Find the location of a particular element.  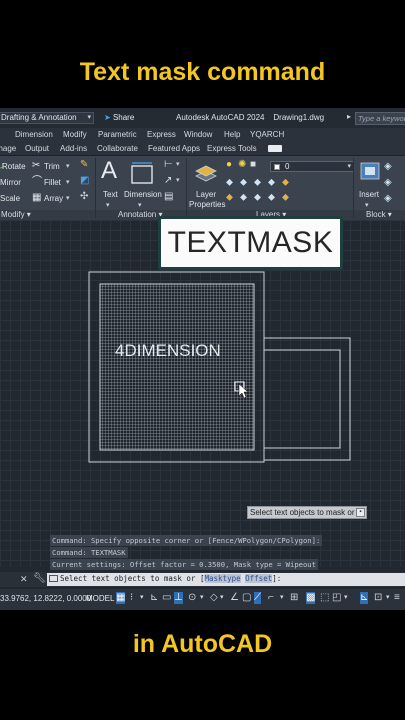

isodraft-icon: ◇ is located at coordinates (214, 598).